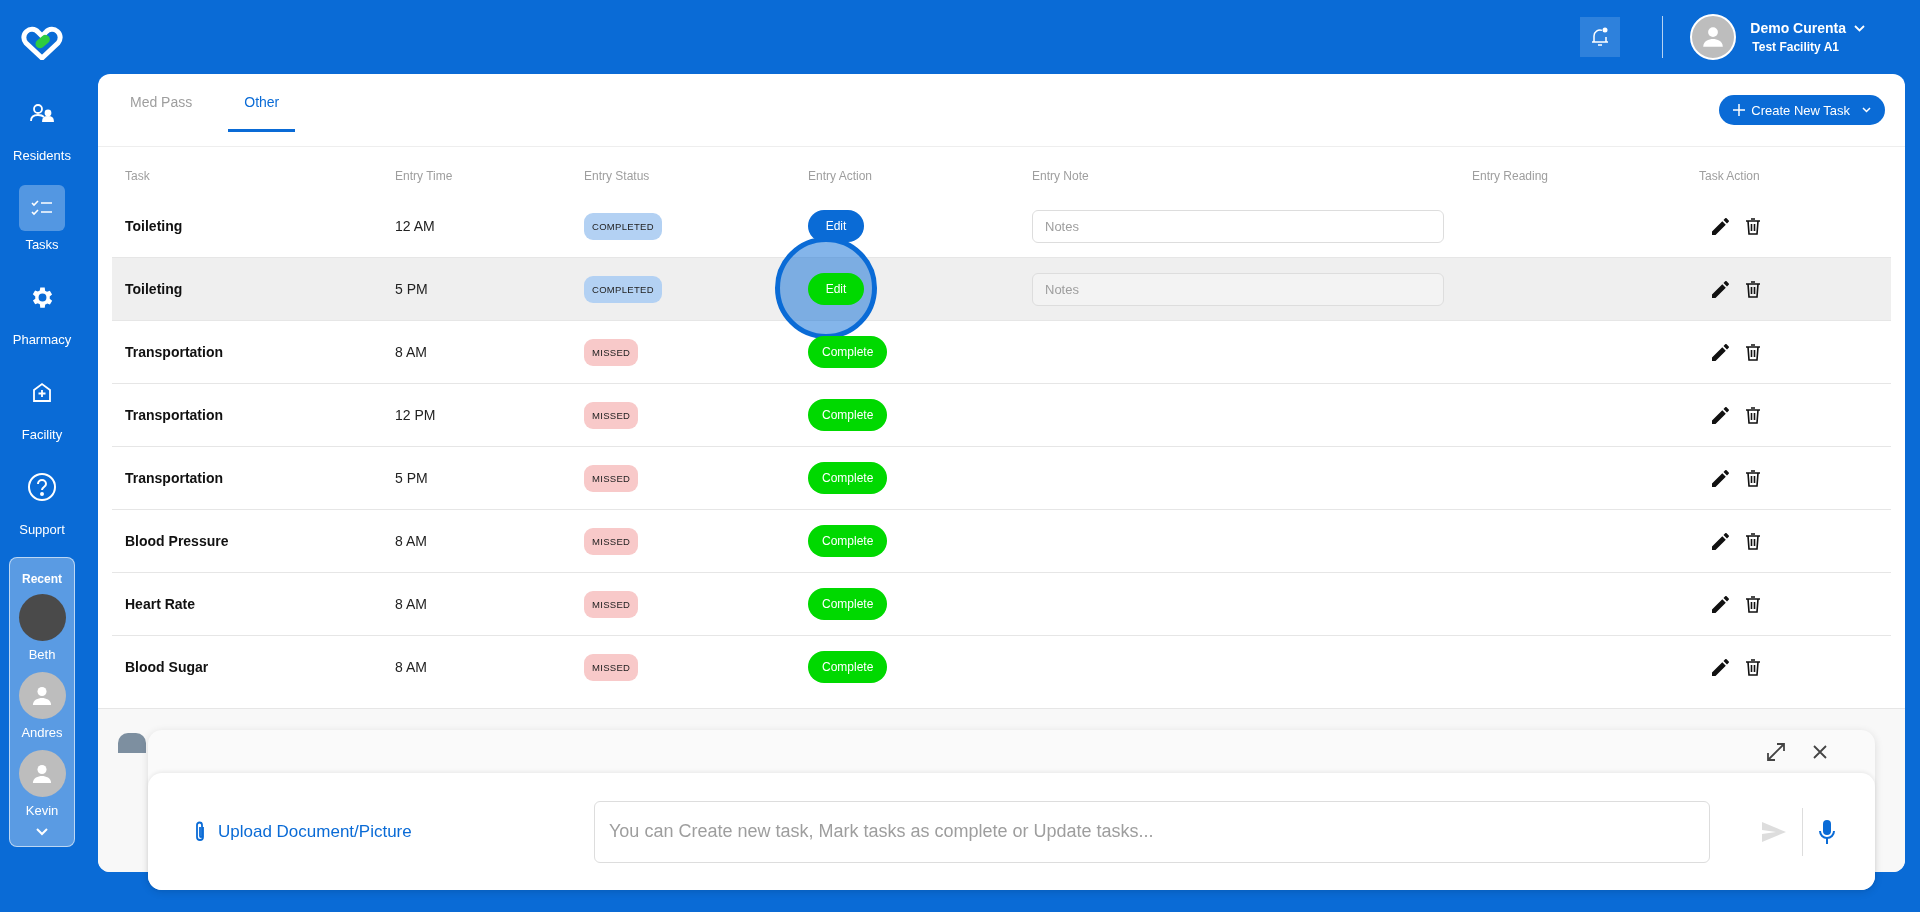  Describe the element at coordinates (424, 176) in the screenshot. I see `column-header: Entry Time` at that location.